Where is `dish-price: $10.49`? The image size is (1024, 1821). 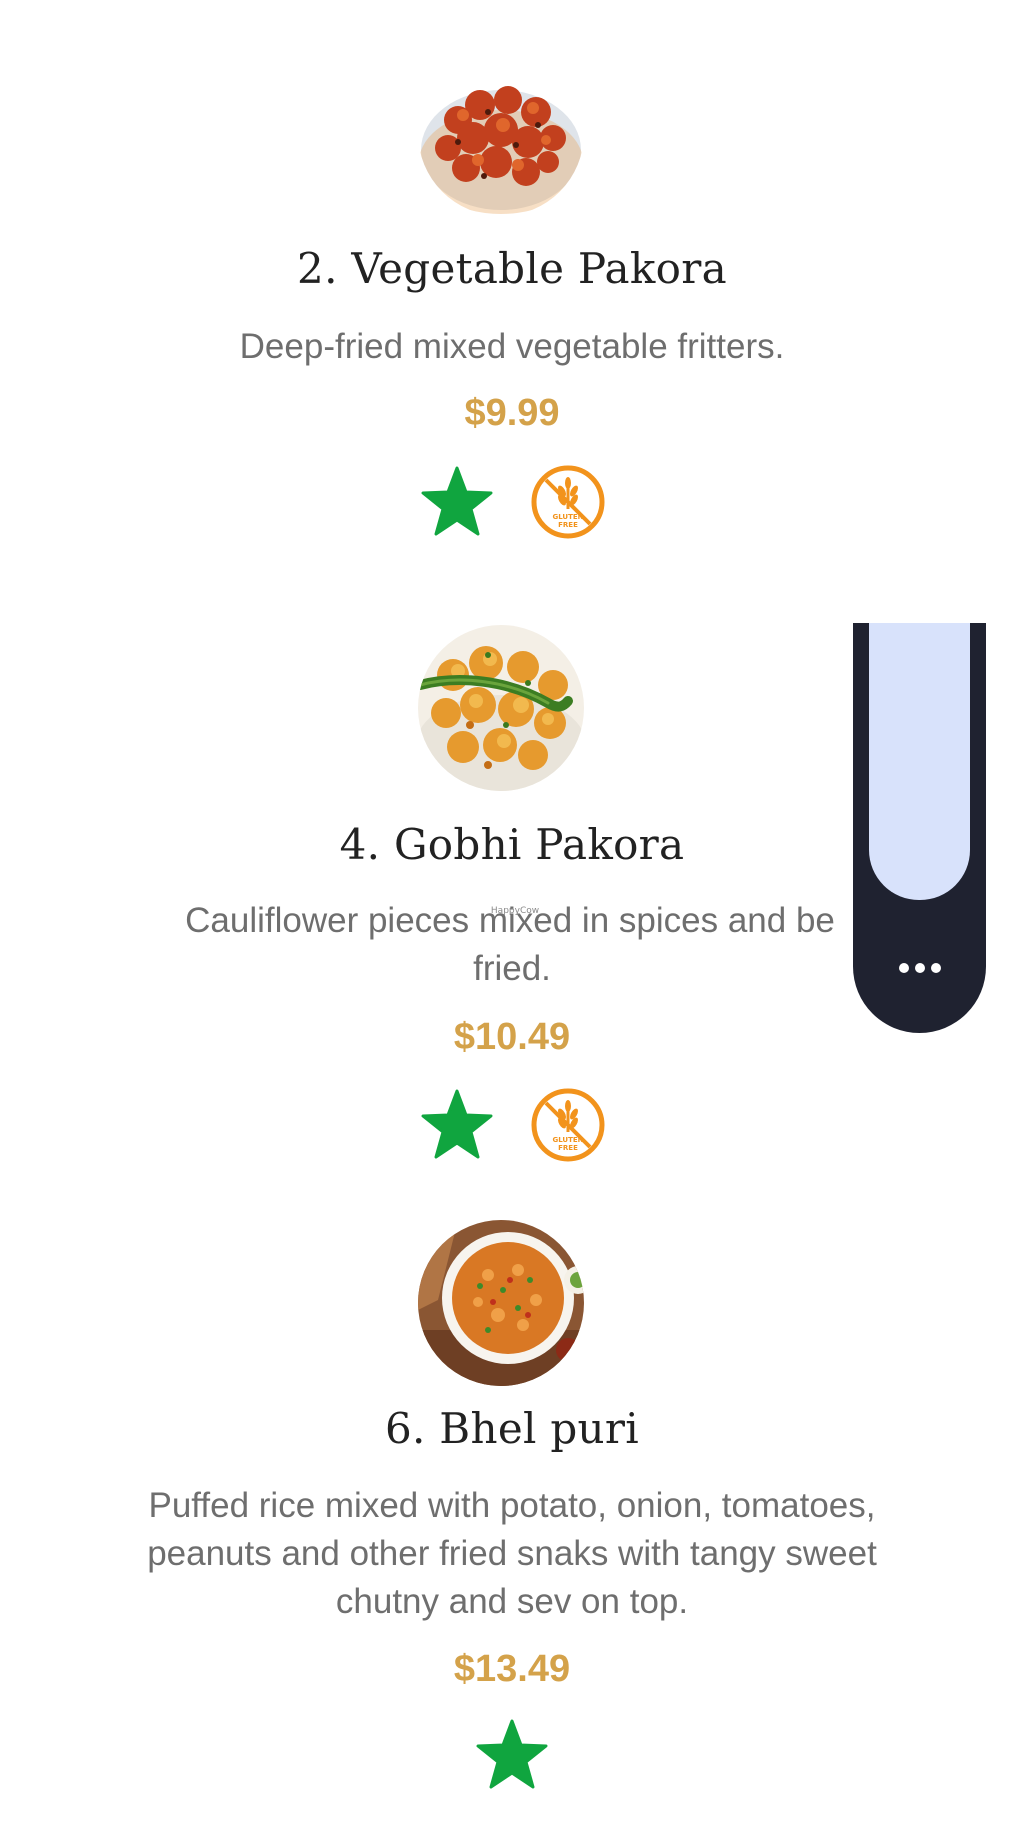
dish-price: $10.49 is located at coordinates (512, 1037).